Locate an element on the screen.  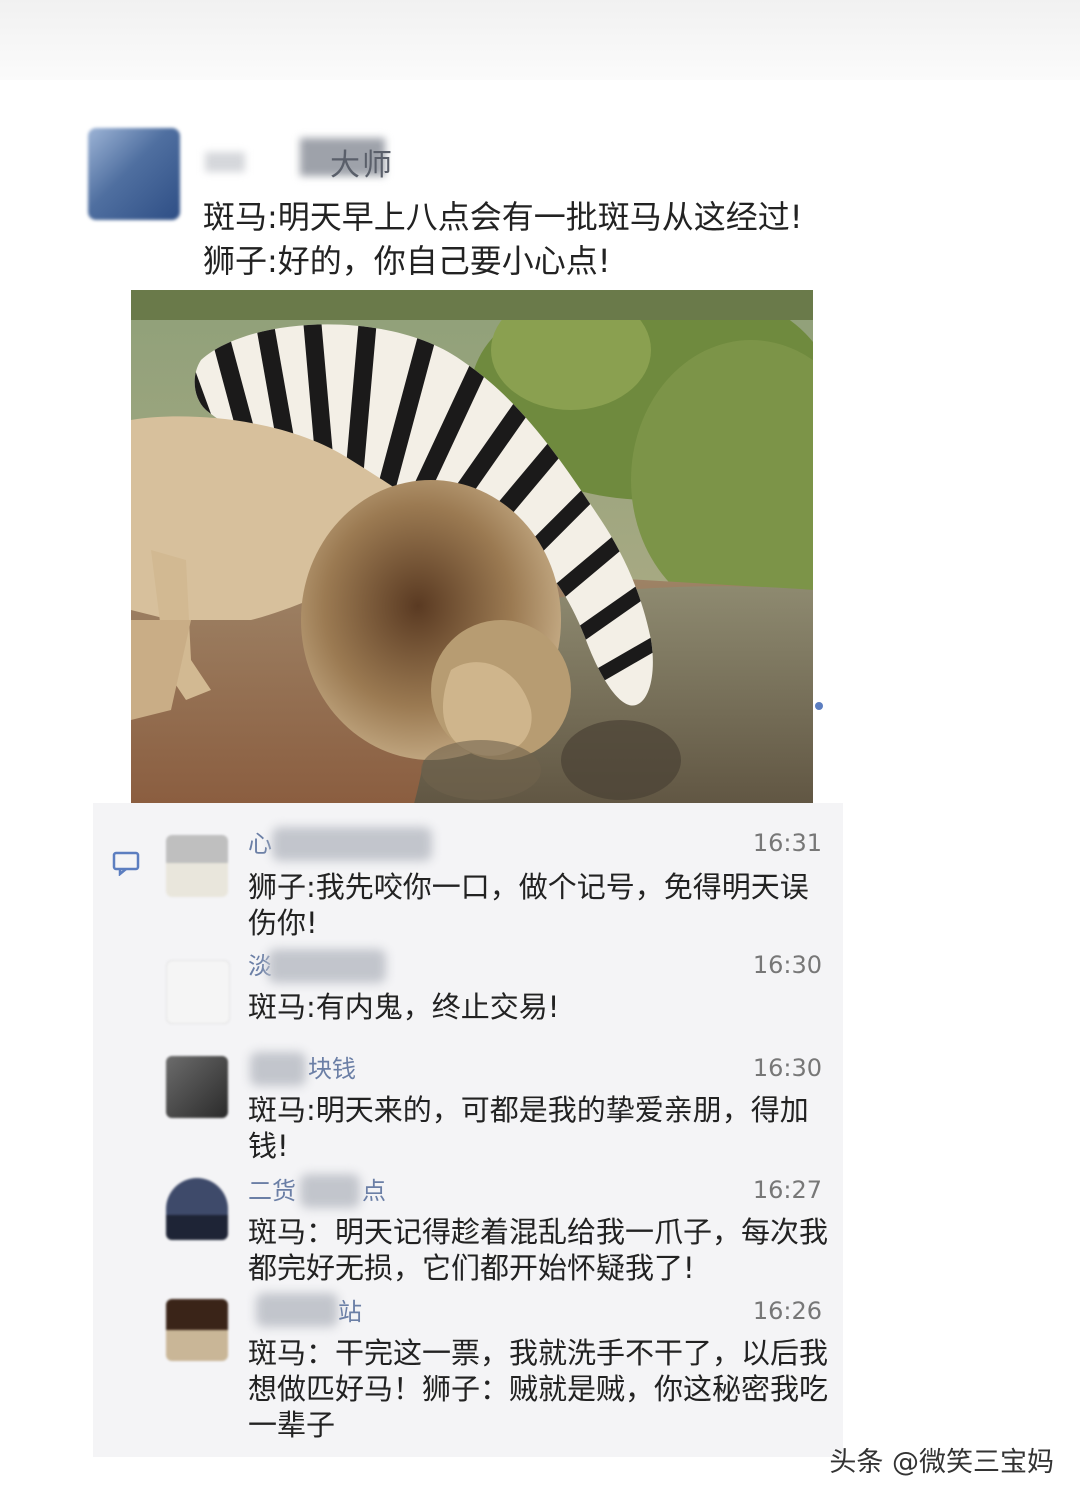
post-text: 斑马:明天早上八点会有一批斑马从这经过! 狮子:好的，你自己要小心点! is located at coordinates (503, 239).